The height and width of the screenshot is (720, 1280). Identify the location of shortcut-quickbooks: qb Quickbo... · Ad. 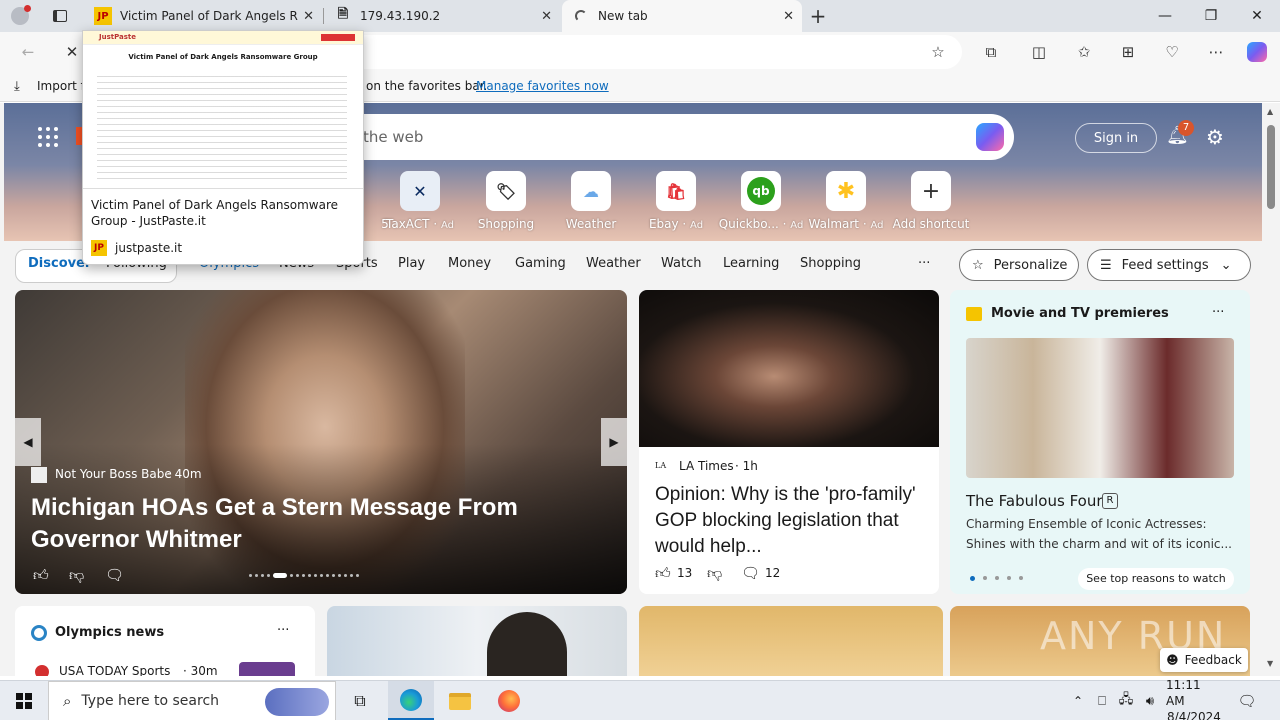
(761, 201).